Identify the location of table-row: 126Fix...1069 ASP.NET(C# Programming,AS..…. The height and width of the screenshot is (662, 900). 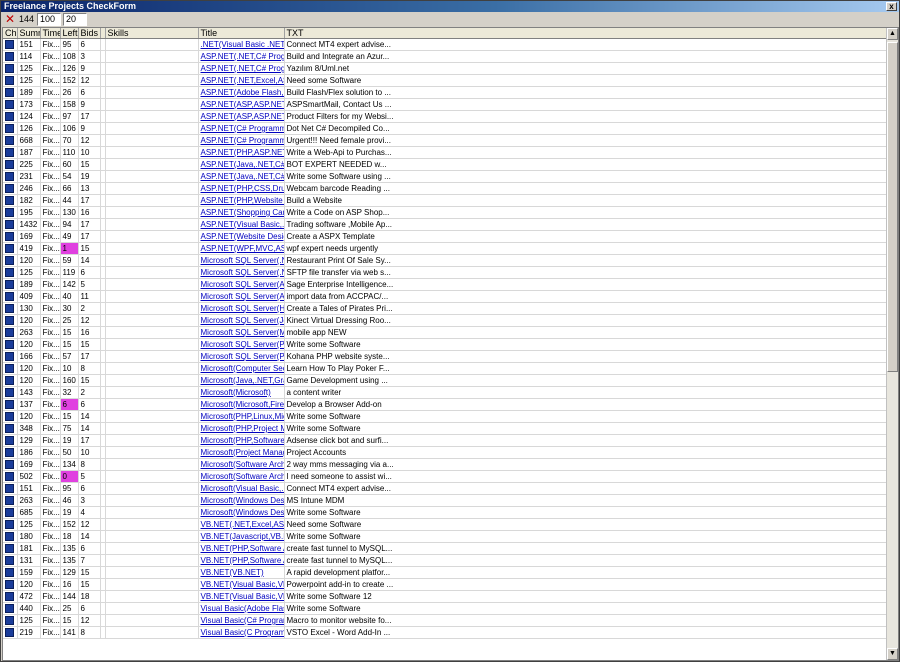
(445, 128).